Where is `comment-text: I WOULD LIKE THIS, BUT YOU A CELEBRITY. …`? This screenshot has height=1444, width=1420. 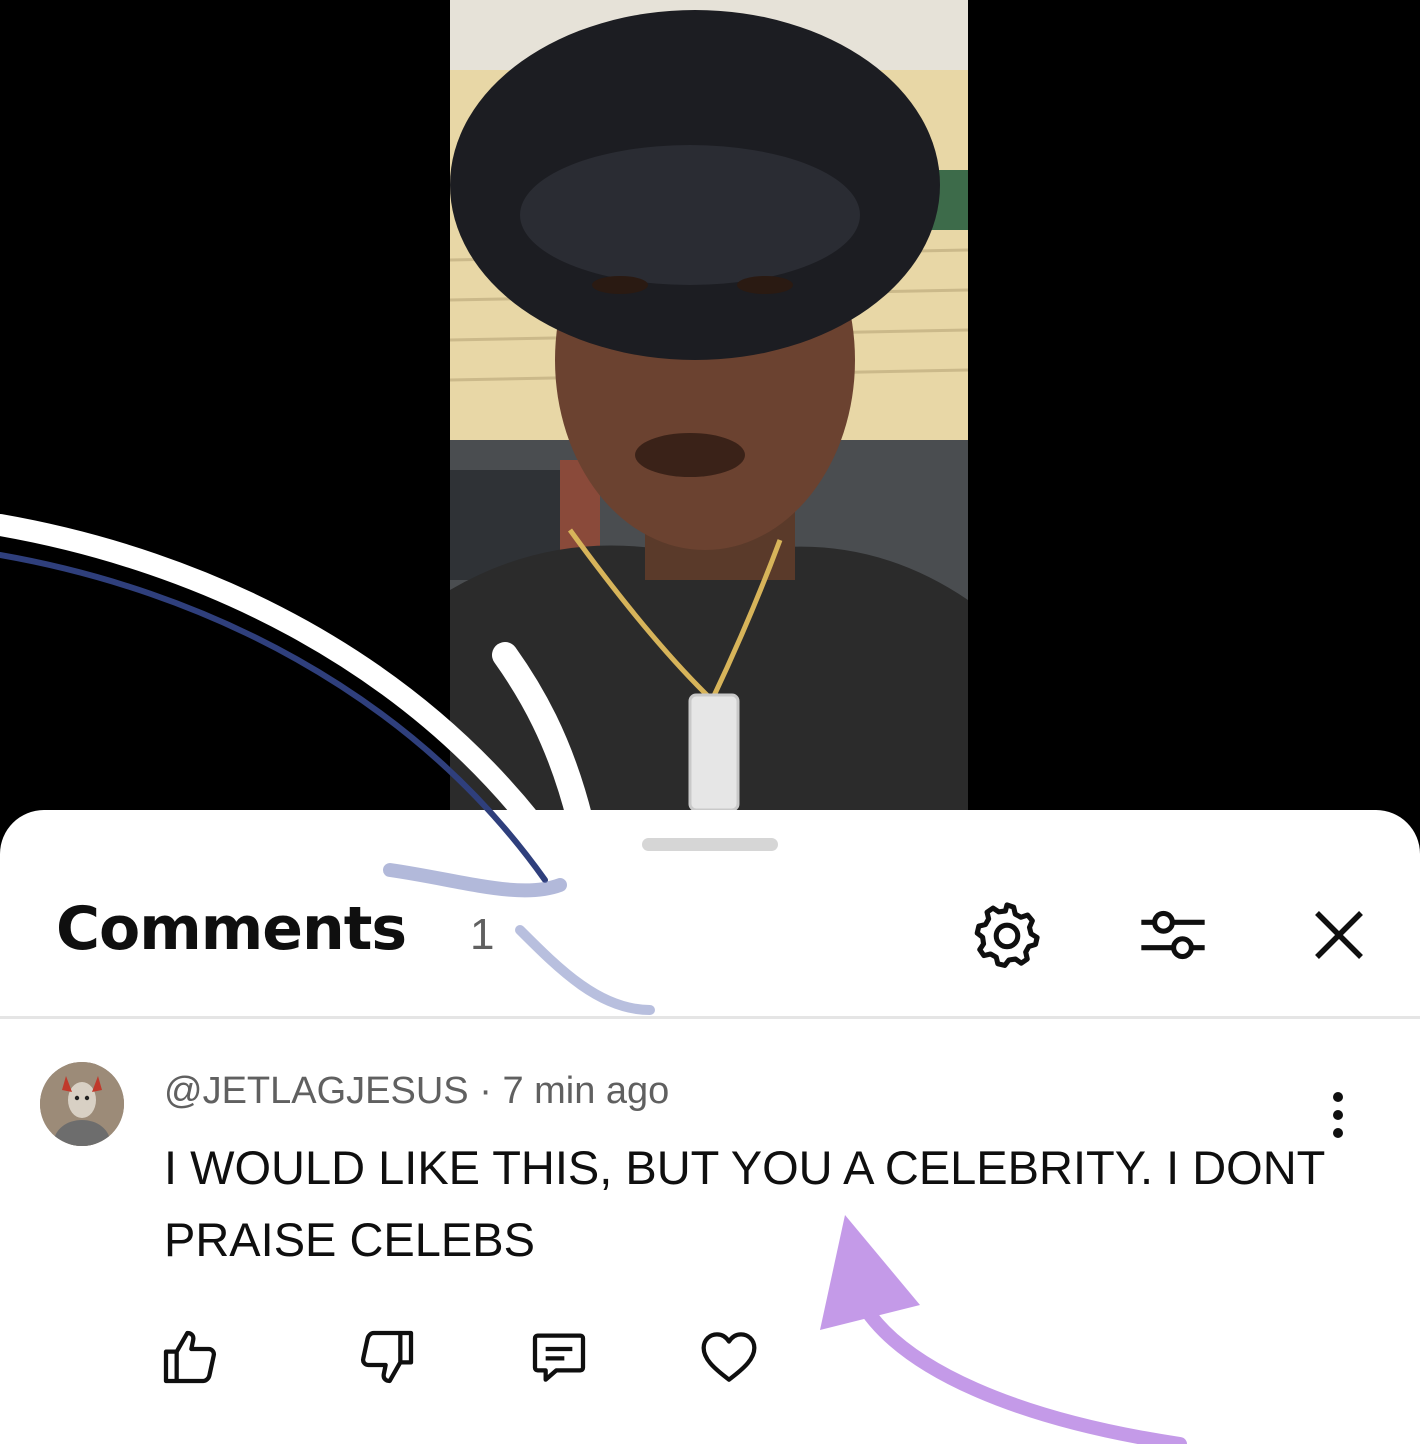 comment-text: I WOULD LIKE THIS, BUT YOU A CELEBRITY. … is located at coordinates (744, 1203).